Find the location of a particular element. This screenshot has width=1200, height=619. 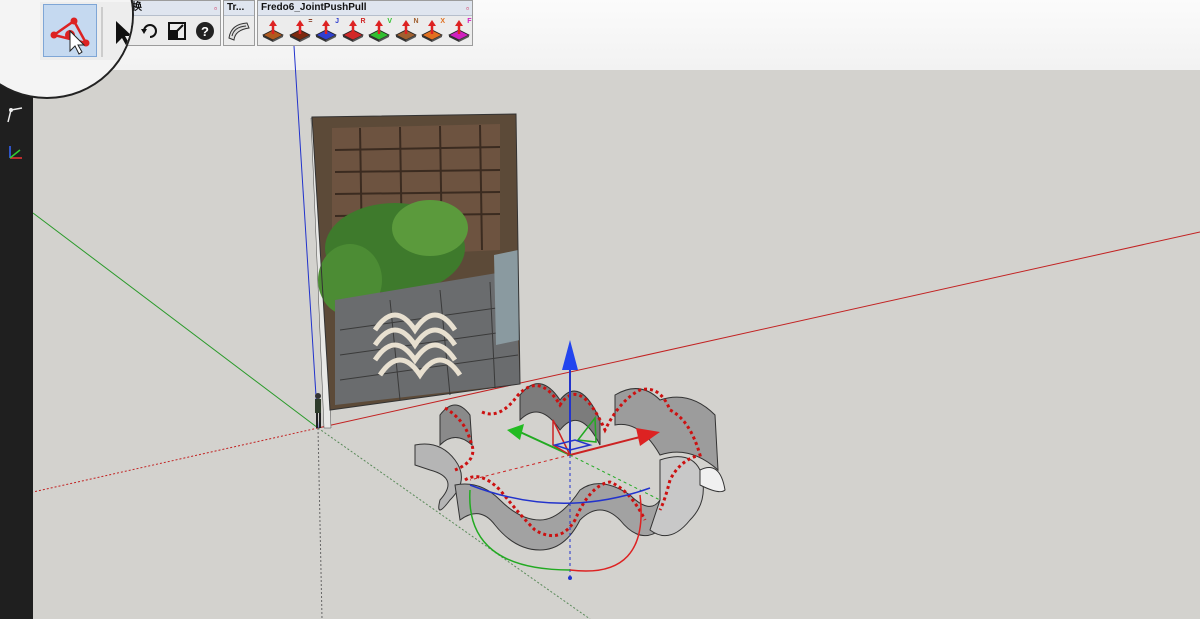

mode-letter: J is located at coordinates (337, 21).